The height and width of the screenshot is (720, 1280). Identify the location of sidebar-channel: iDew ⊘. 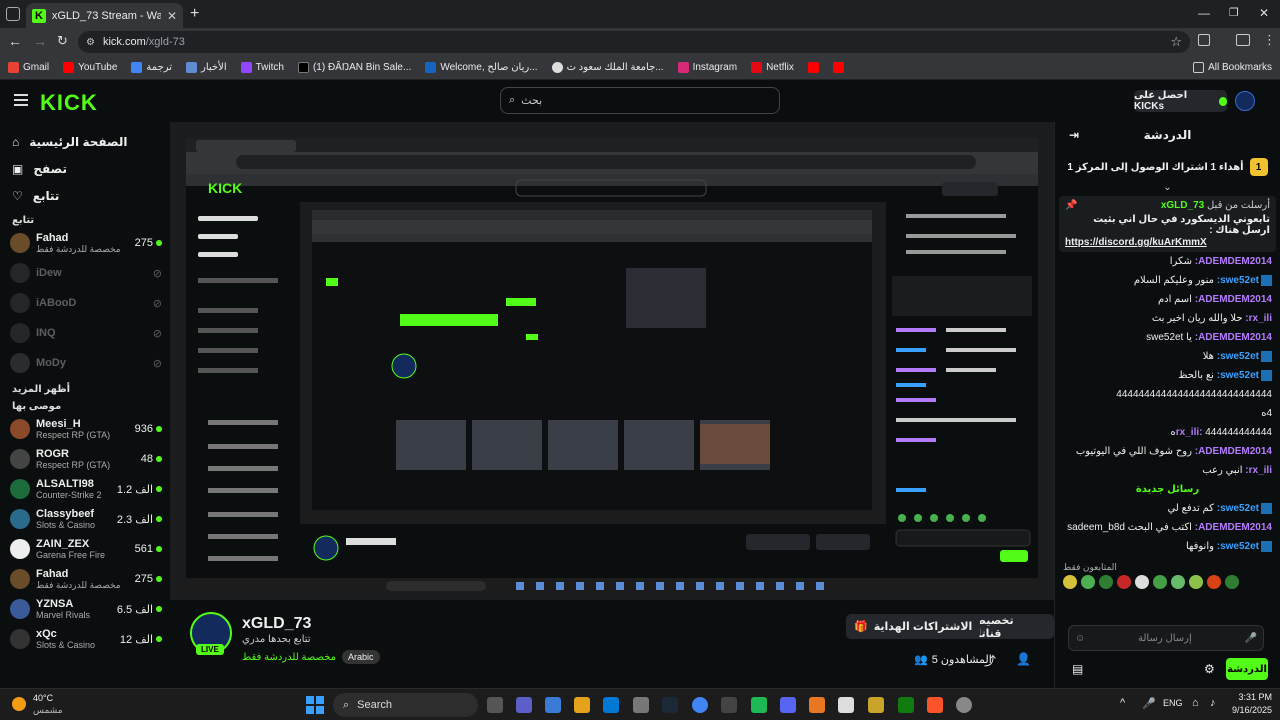
(85, 273).